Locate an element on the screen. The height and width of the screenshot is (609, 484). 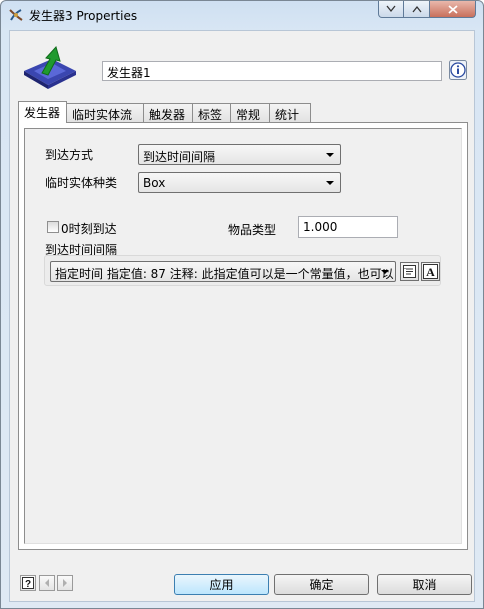
caption-buttons is located at coordinates (428, 10).